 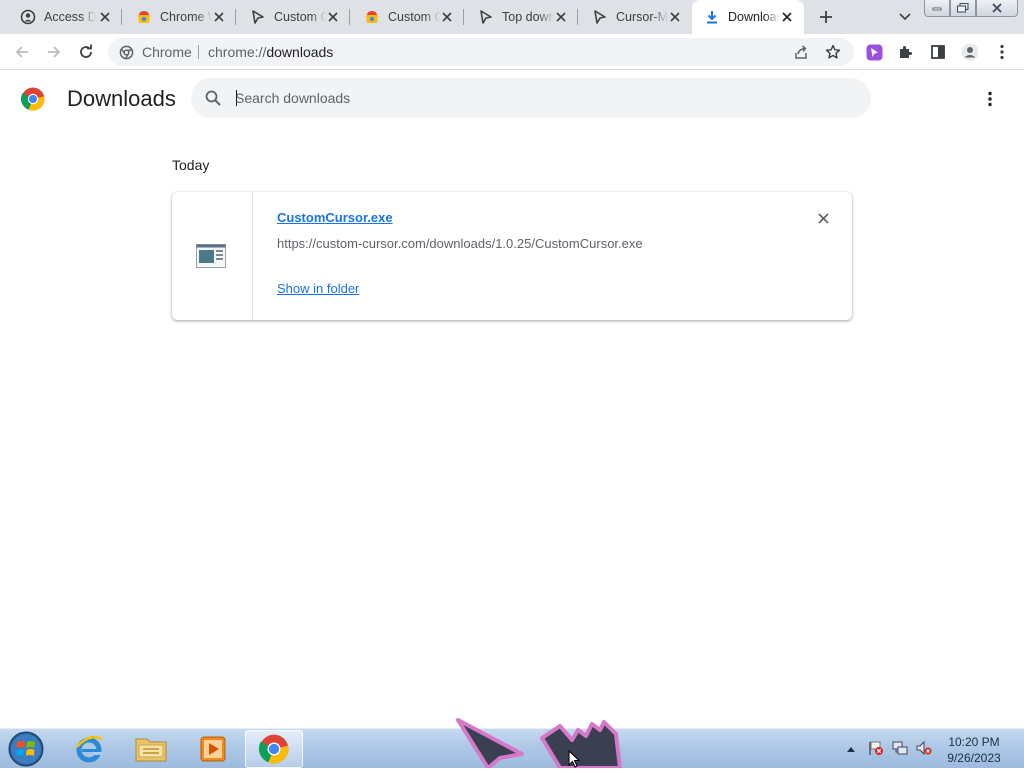 What do you see at coordinates (198, 52) in the screenshot?
I see `omnibox-divider` at bounding box center [198, 52].